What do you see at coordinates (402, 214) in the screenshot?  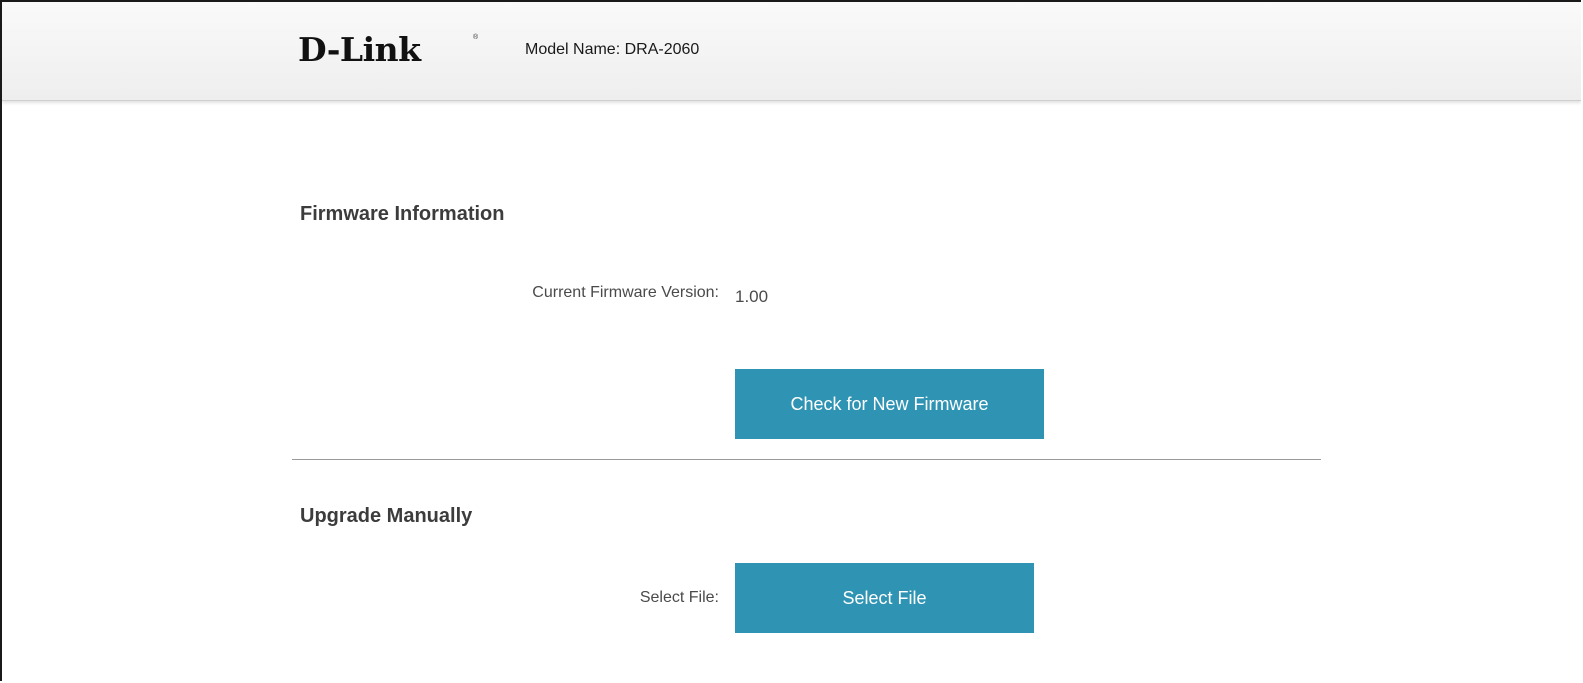 I see `firmware-information-title: Firmware Information` at bounding box center [402, 214].